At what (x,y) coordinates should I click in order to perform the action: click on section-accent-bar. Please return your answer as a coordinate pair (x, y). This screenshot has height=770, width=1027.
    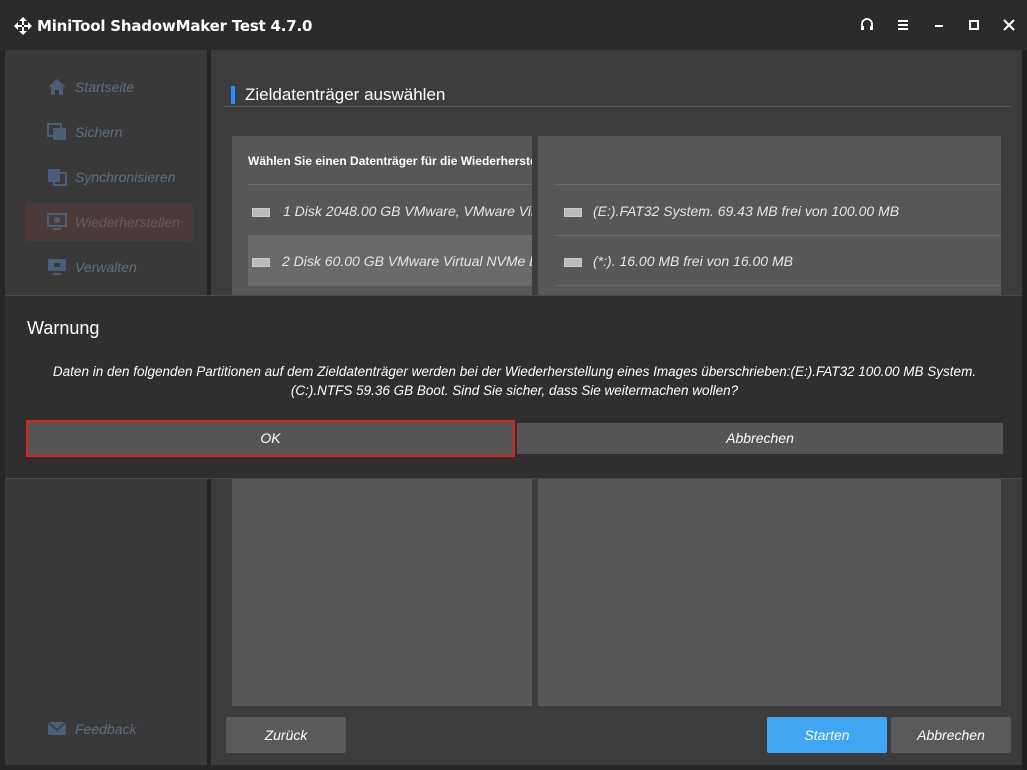
    Looking at the image, I should click on (233, 95).